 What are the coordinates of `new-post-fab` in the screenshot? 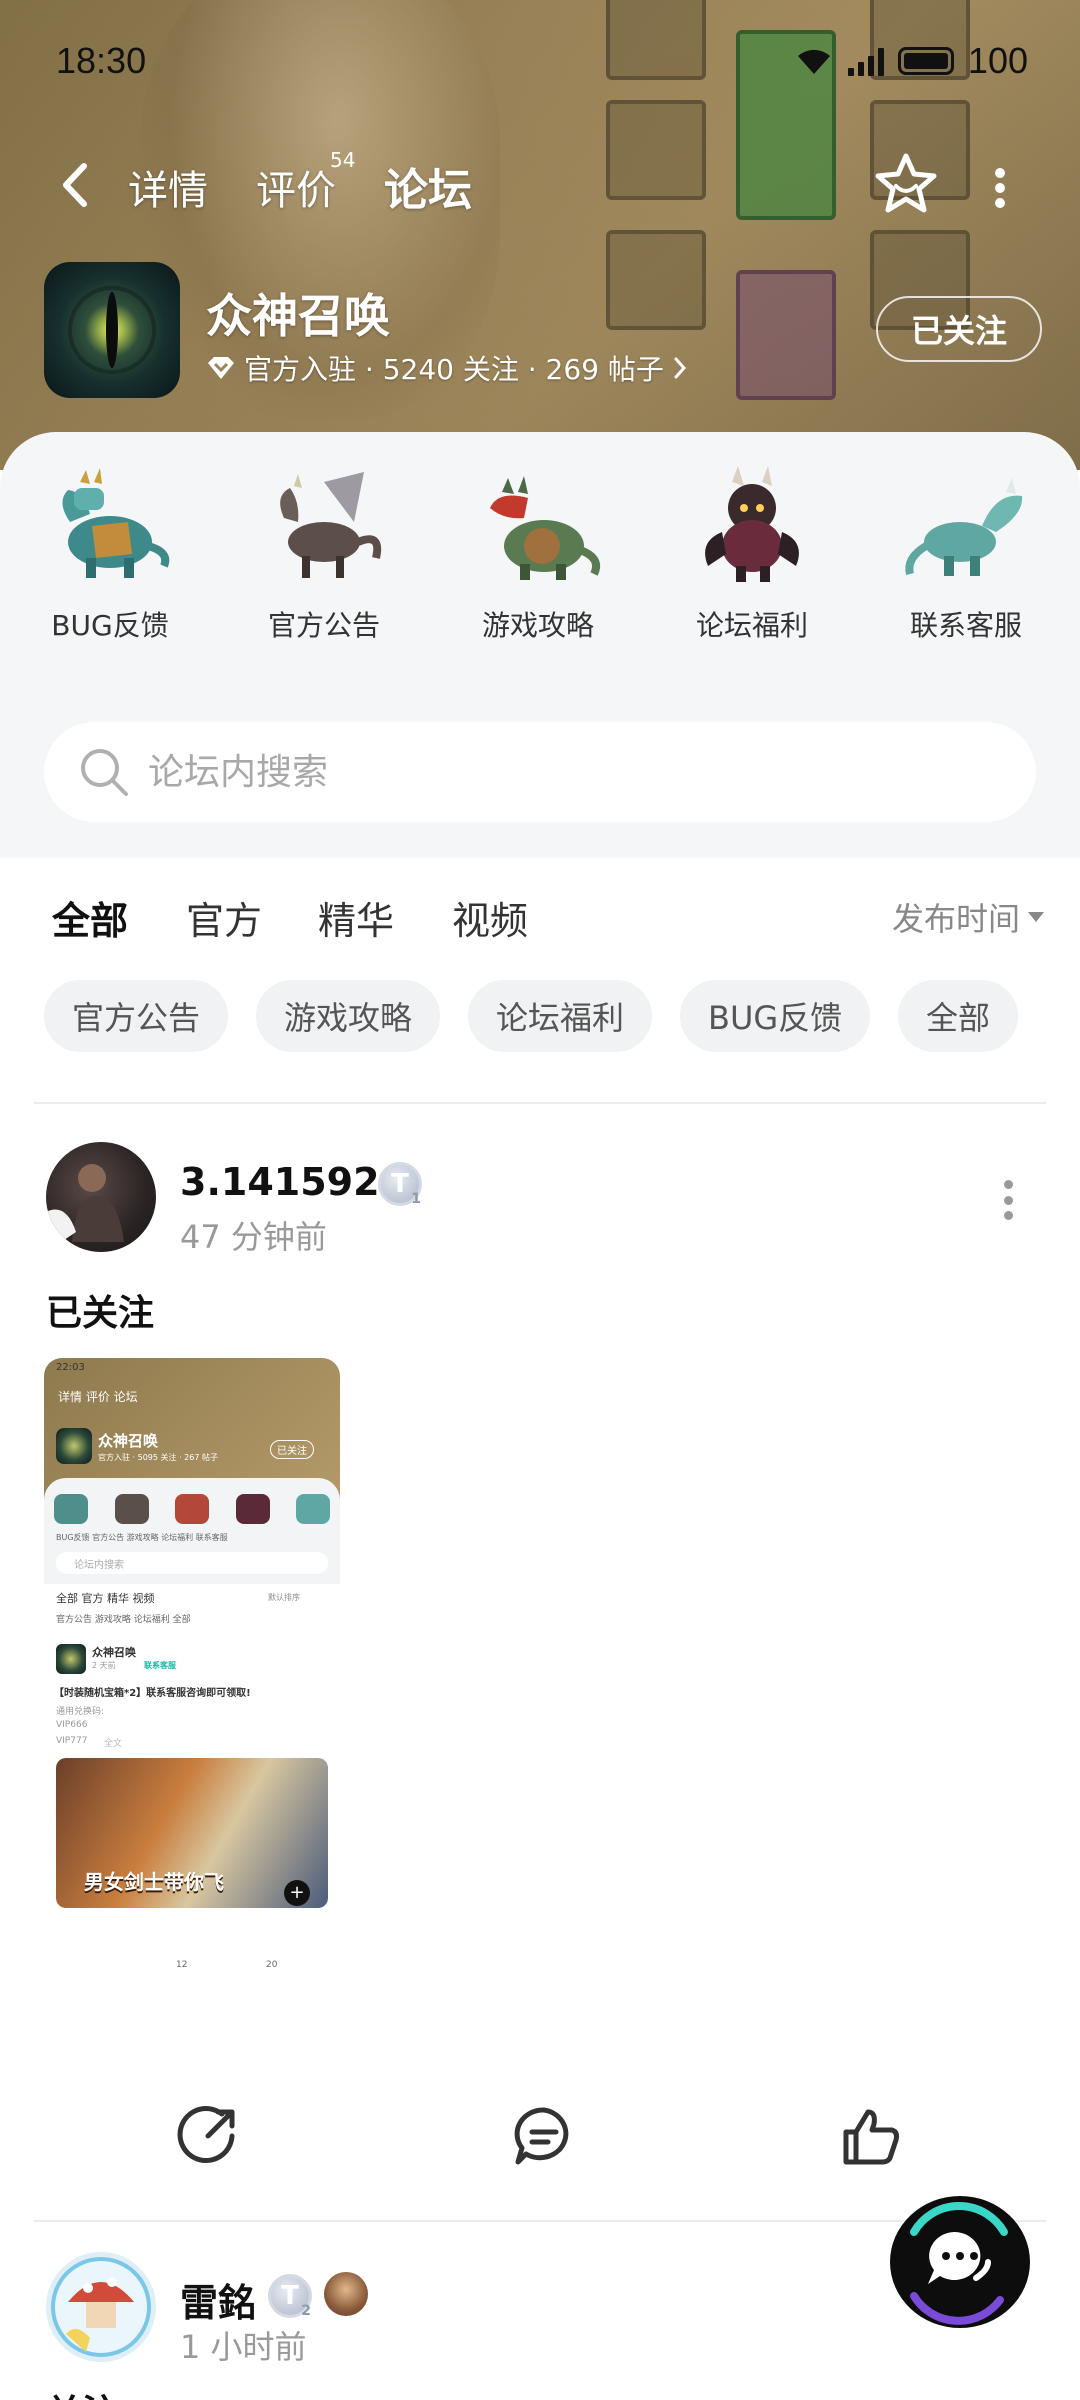 It's located at (959, 2262).